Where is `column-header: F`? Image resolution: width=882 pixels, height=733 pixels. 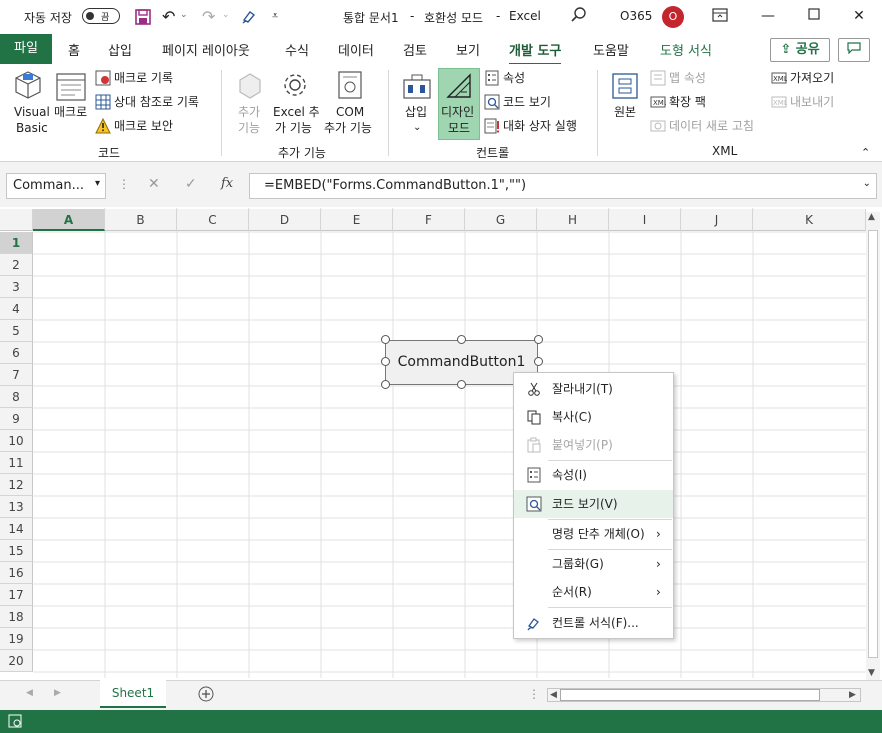 column-header: F is located at coordinates (429, 220).